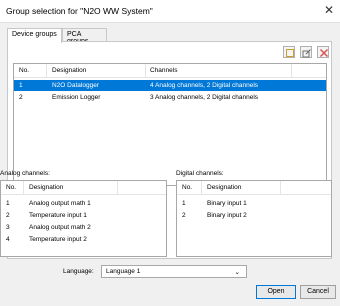 Image resolution: width=340 pixels, height=306 pixels. I want to click on language-value: Language 1, so click(123, 271).